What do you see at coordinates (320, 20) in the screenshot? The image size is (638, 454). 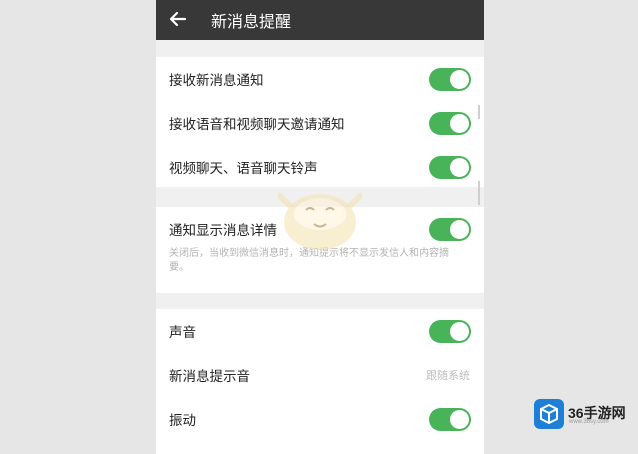 I see `top-bar: 新消息提醒` at bounding box center [320, 20].